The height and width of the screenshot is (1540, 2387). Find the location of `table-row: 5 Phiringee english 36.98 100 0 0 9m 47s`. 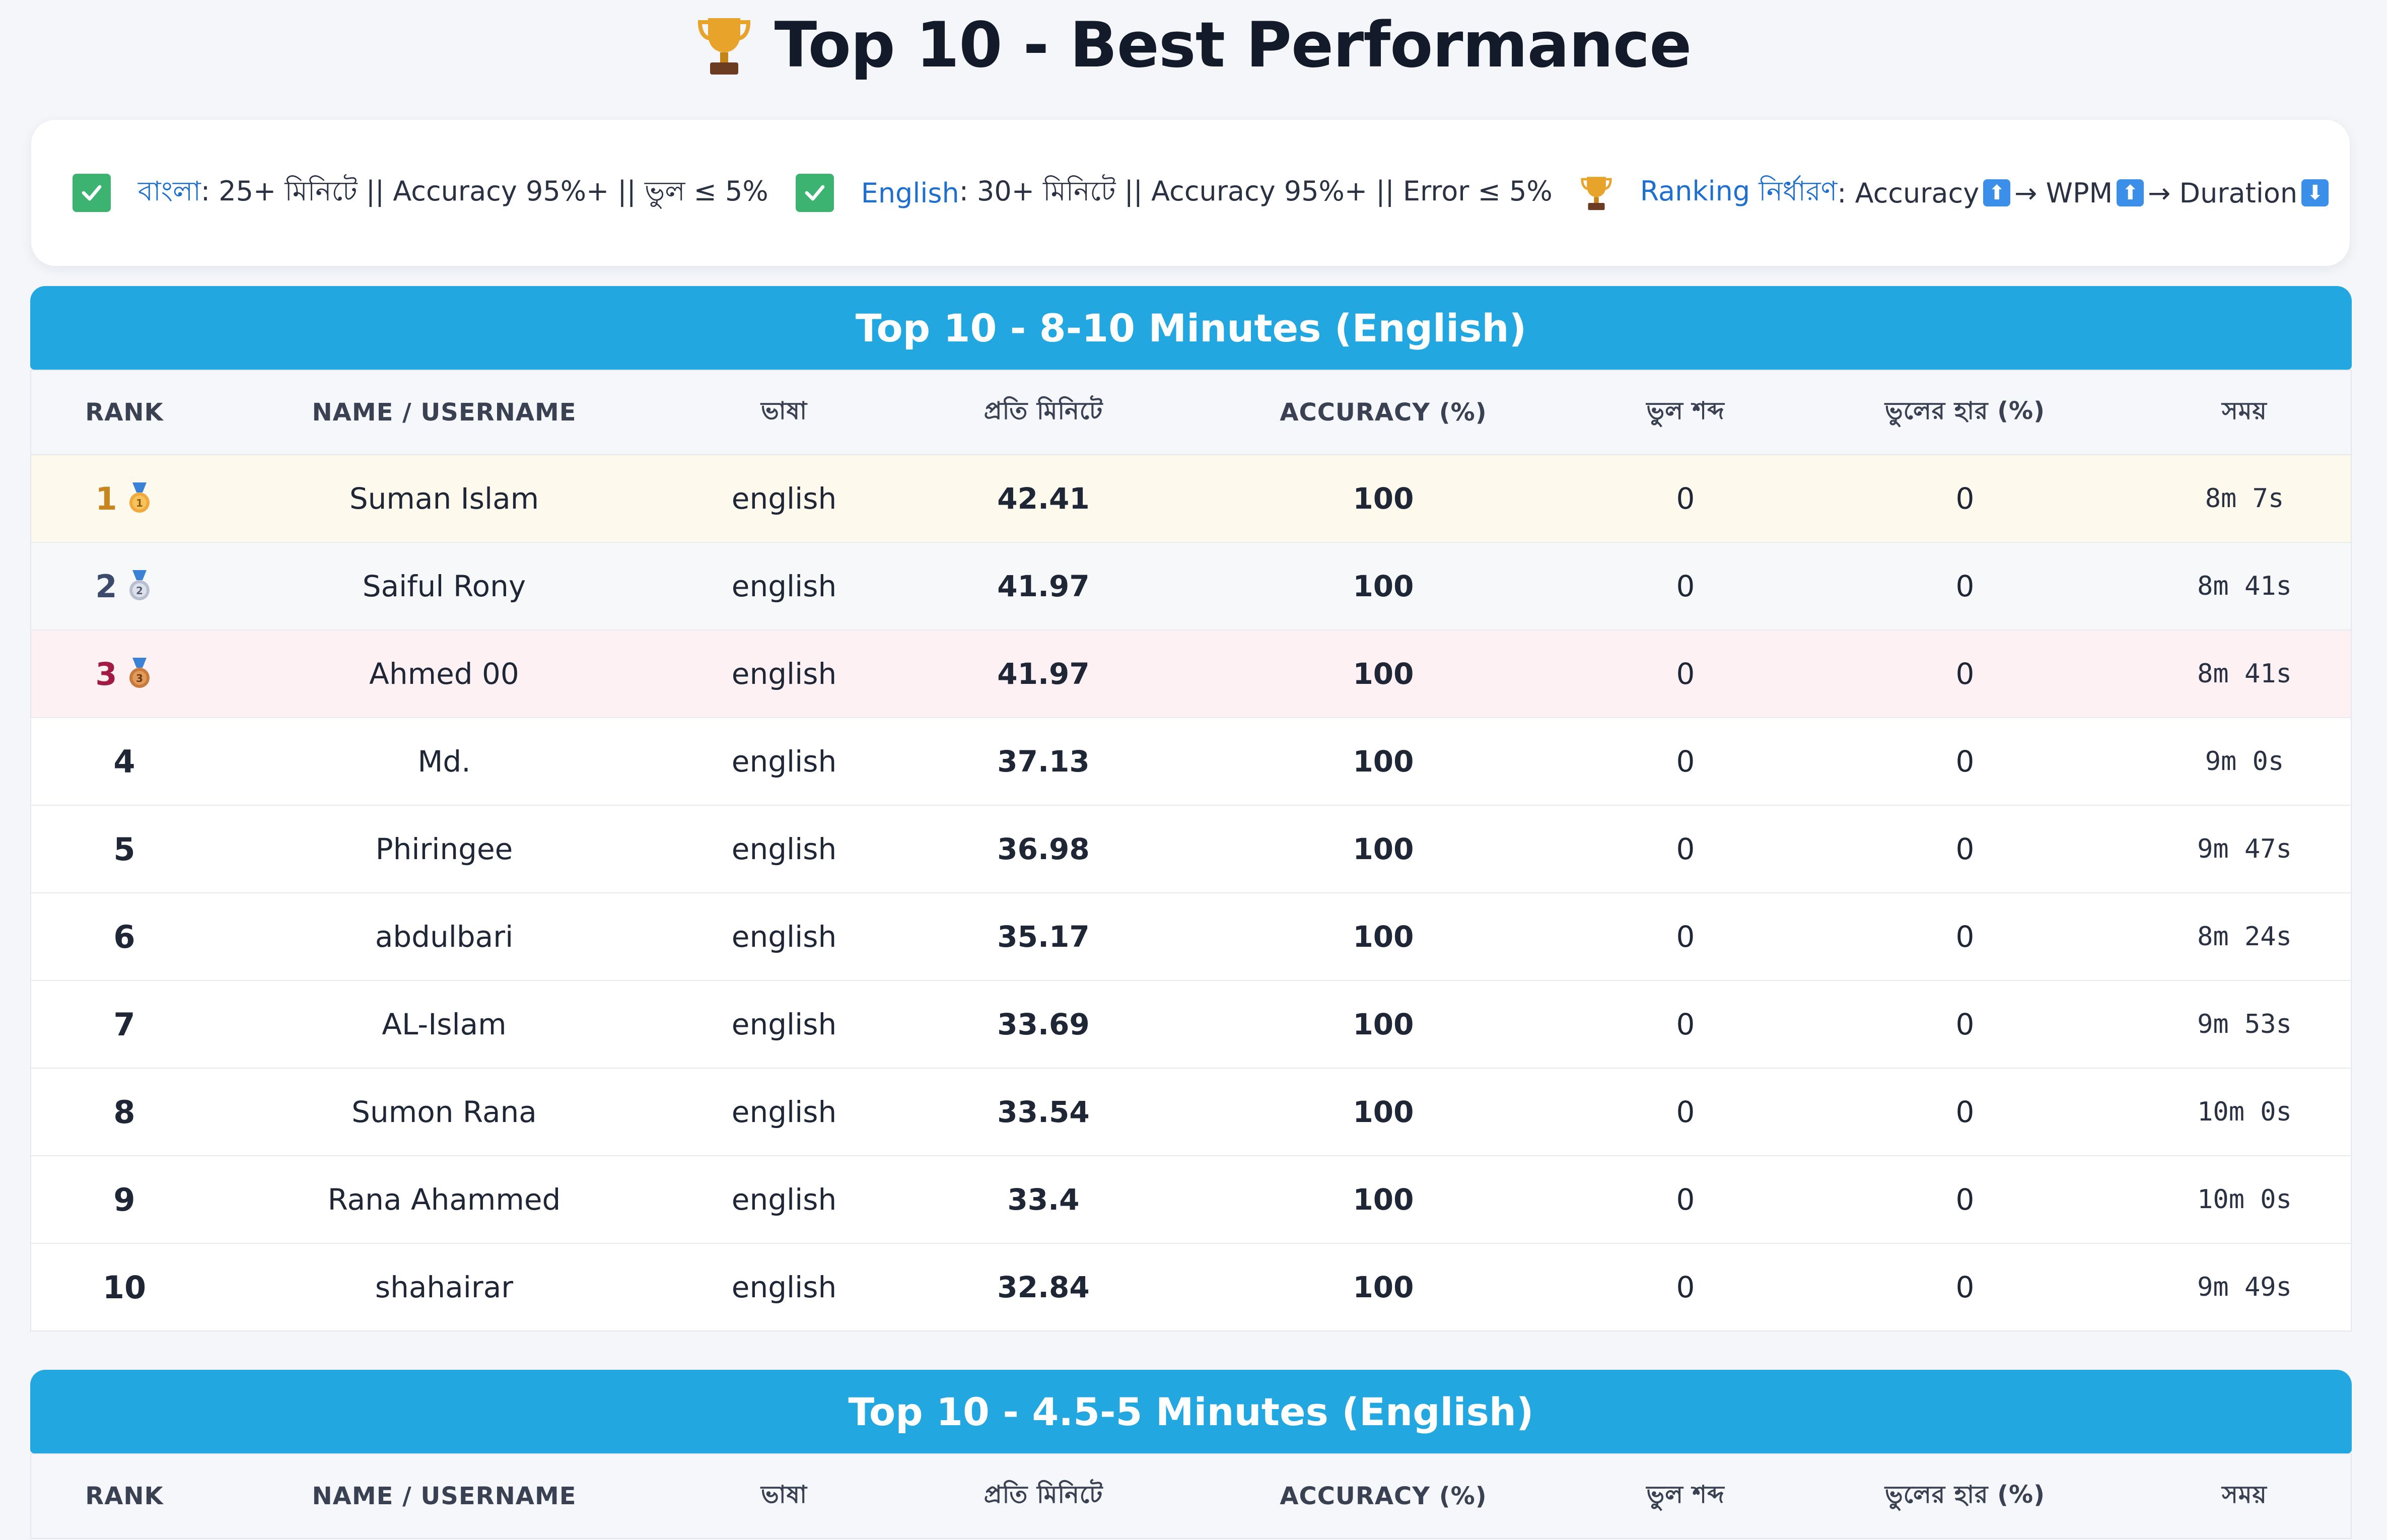

table-row: 5 Phiringee english 36.98 100 0 0 9m 47s is located at coordinates (1191, 849).